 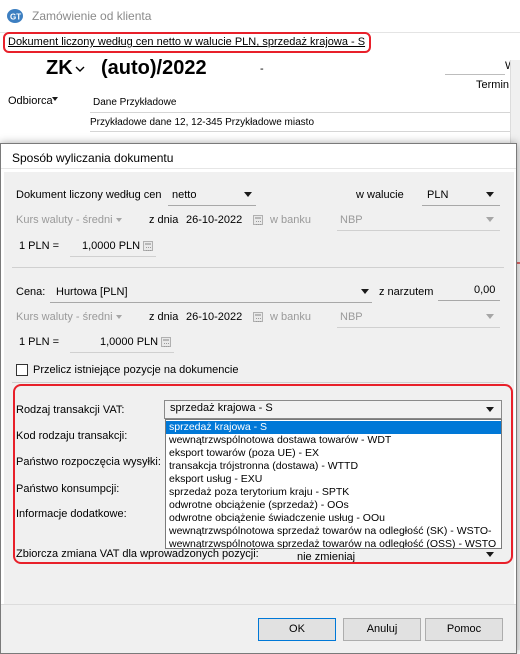 What do you see at coordinates (406, 292) in the screenshot?
I see `markup-label: z narzutem` at bounding box center [406, 292].